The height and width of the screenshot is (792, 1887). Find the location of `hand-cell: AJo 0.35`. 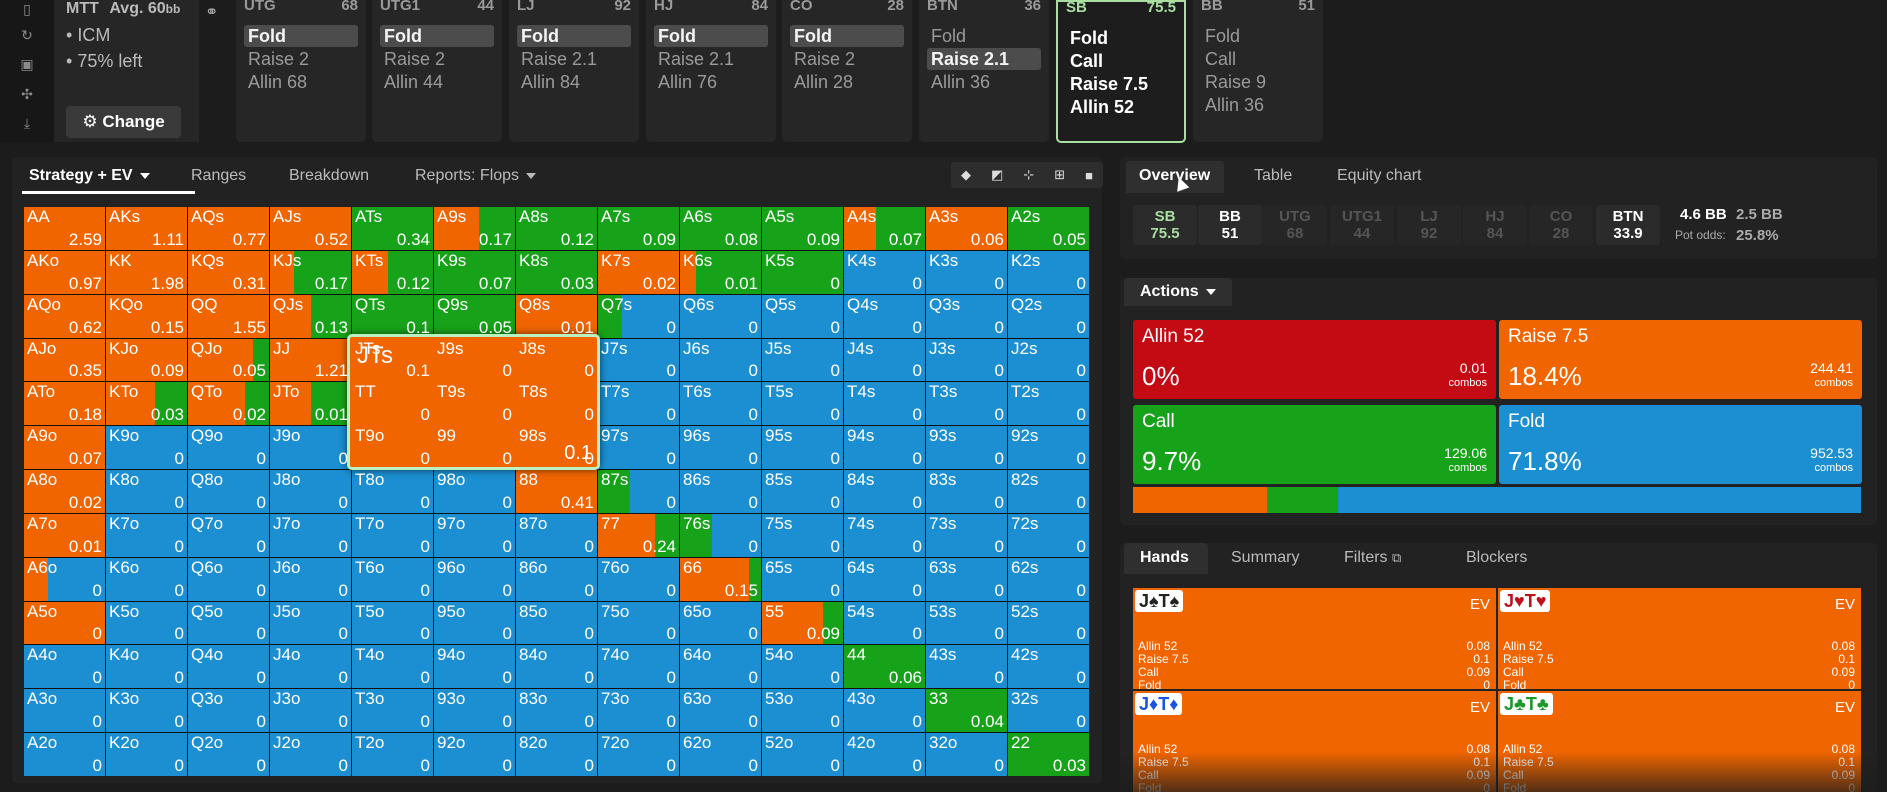

hand-cell: AJo 0.35 is located at coordinates (64, 360).